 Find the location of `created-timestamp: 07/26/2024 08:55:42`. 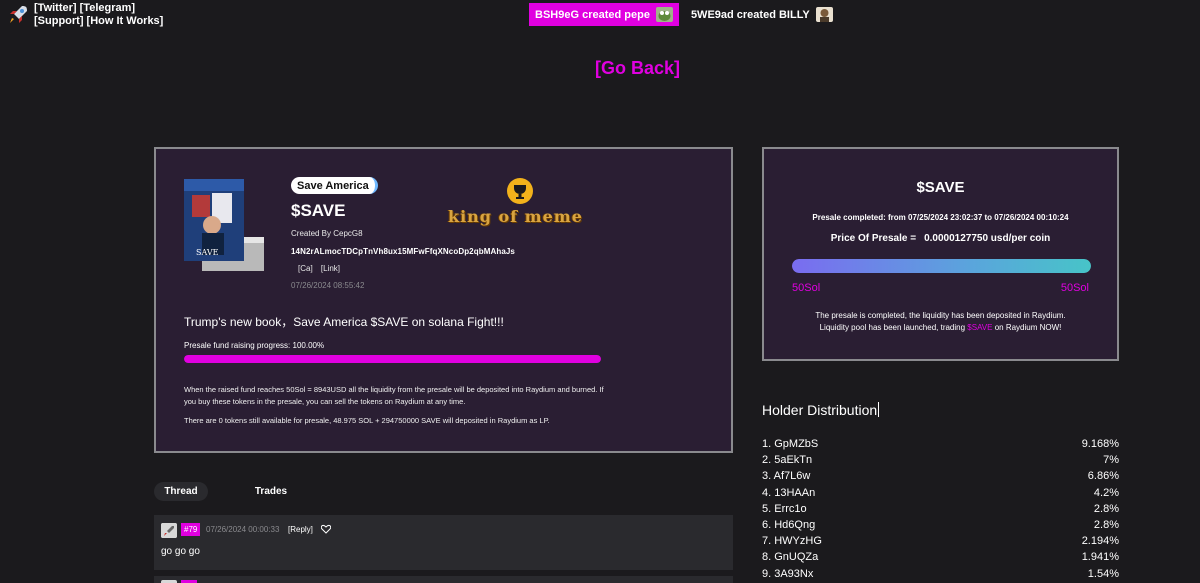

created-timestamp: 07/26/2024 08:55:42 is located at coordinates (328, 285).